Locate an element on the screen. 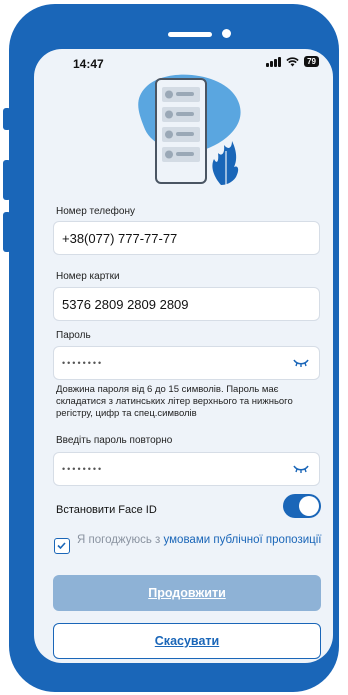 The image size is (348, 695). status-time: 14:47 is located at coordinates (88, 64).